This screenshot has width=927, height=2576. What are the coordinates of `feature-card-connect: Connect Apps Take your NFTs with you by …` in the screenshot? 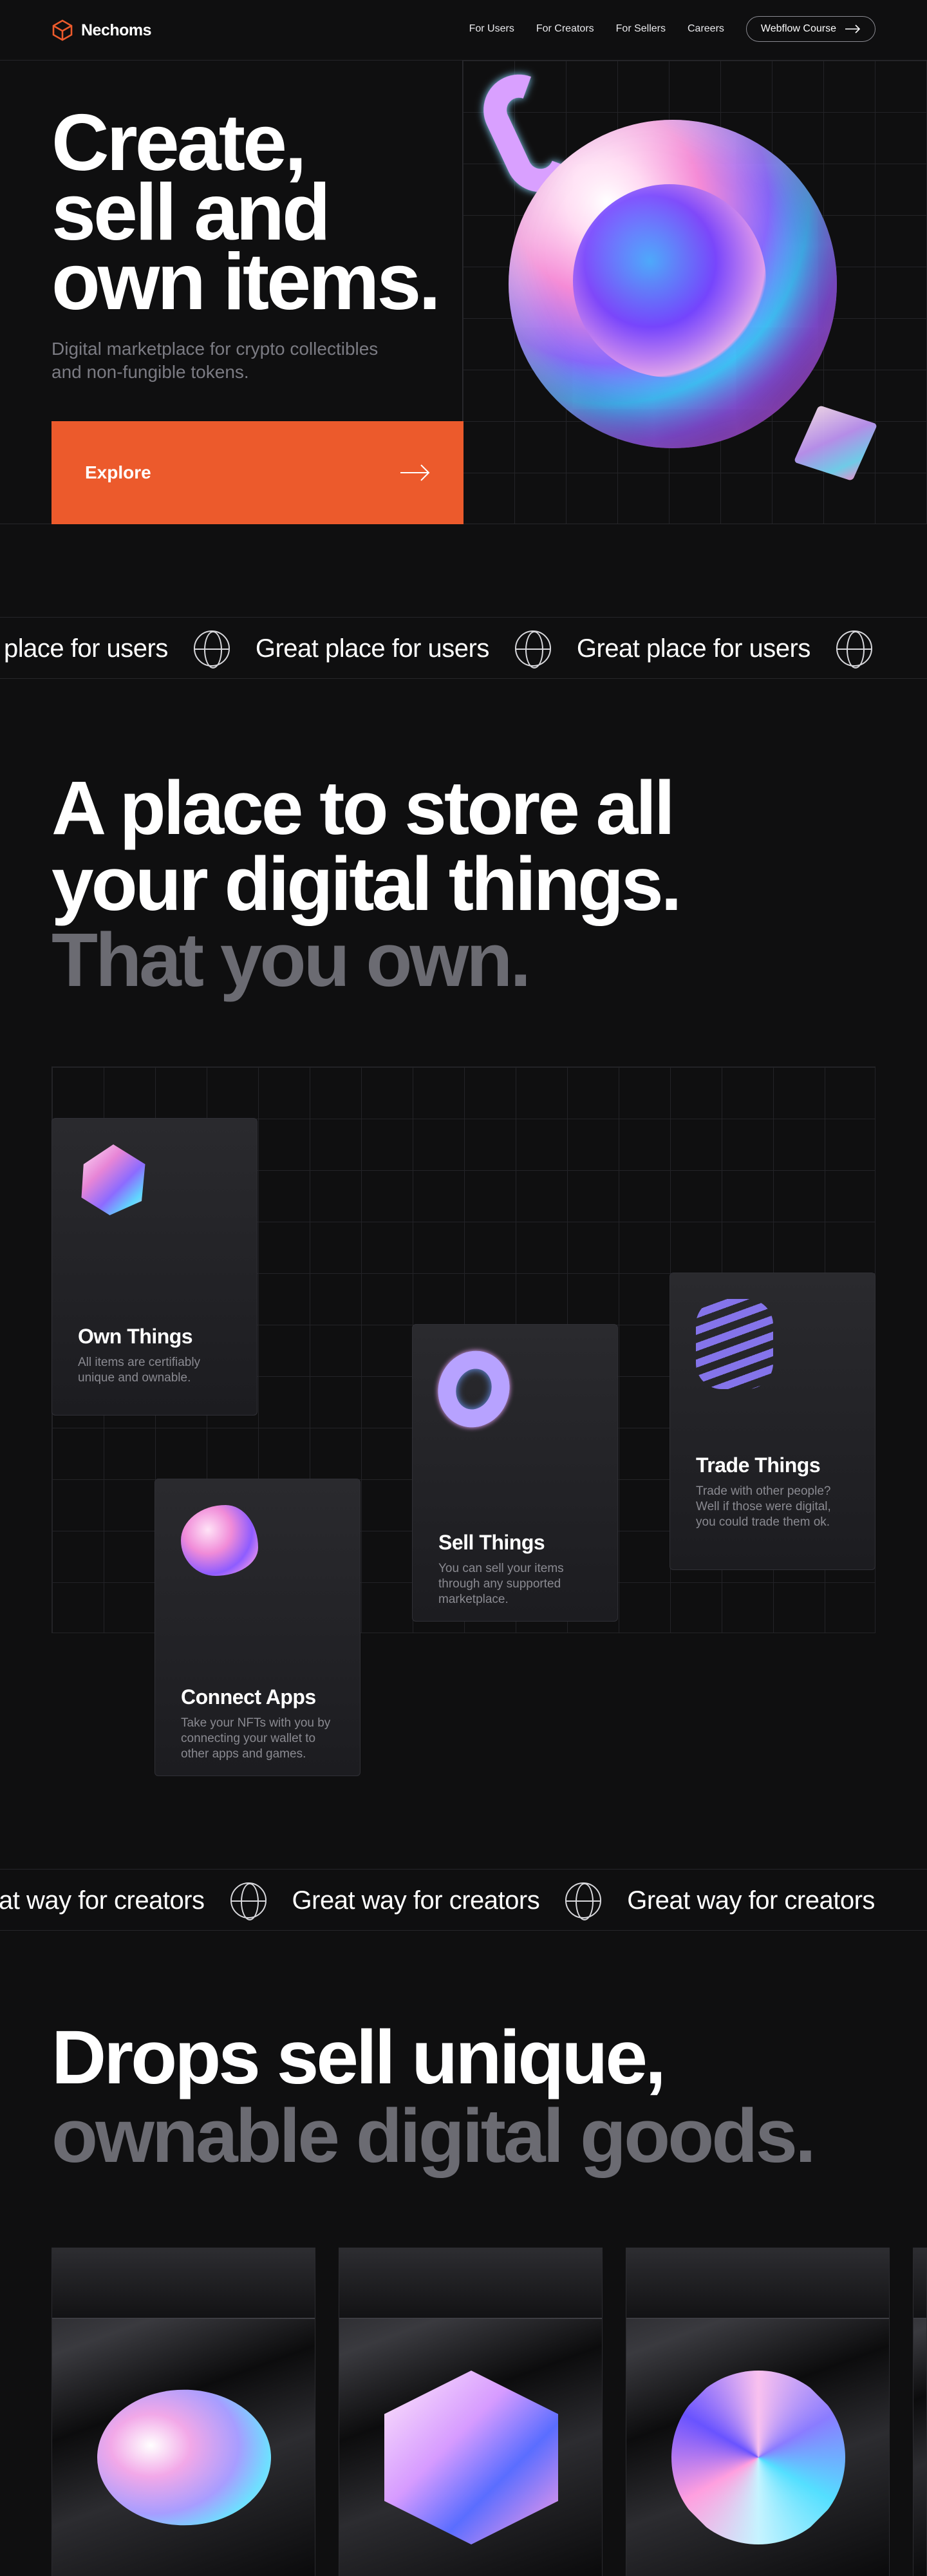 It's located at (257, 1628).